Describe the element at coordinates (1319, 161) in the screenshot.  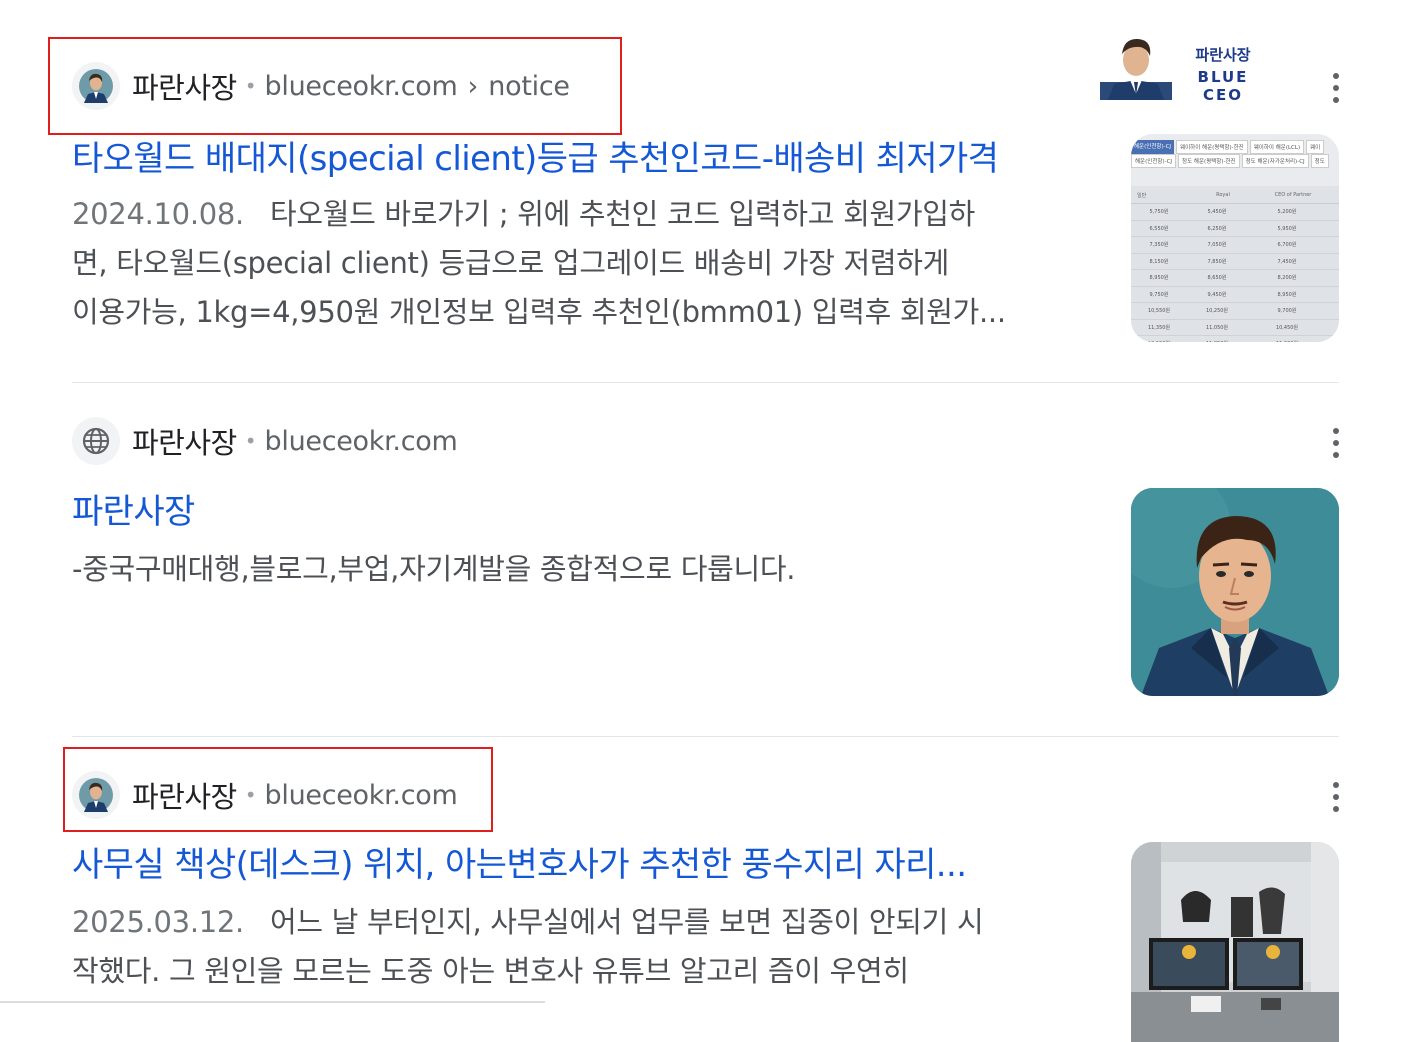
I see `thumb-tab: 청도` at that location.